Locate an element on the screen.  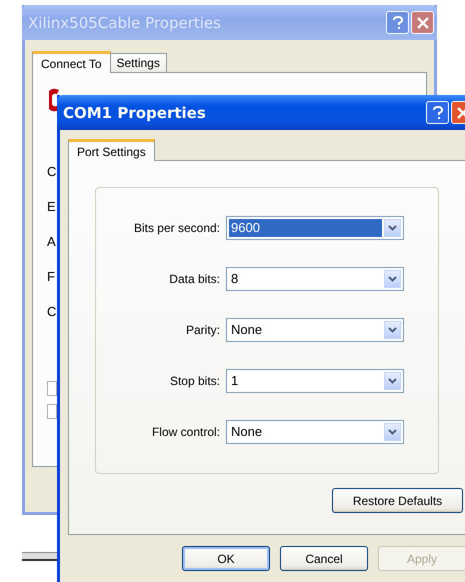
field-label: Stop bits: is located at coordinates (194, 381).